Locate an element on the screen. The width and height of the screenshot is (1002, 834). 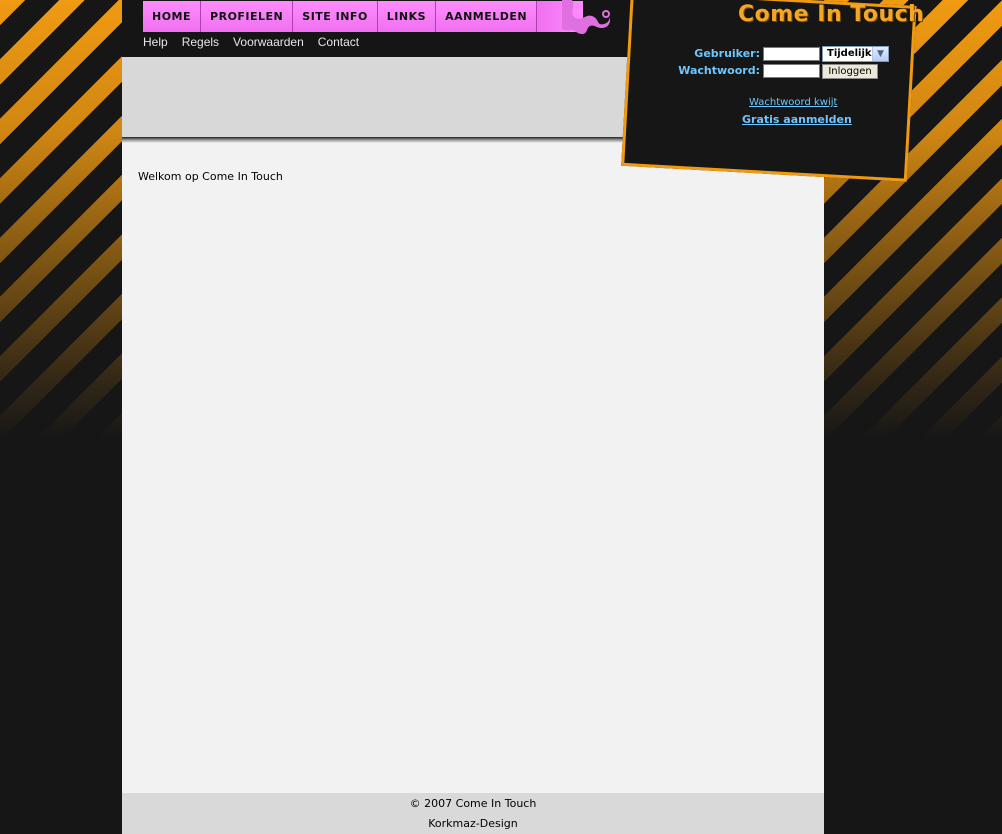
subnav-regels: Regels is located at coordinates (200, 42).